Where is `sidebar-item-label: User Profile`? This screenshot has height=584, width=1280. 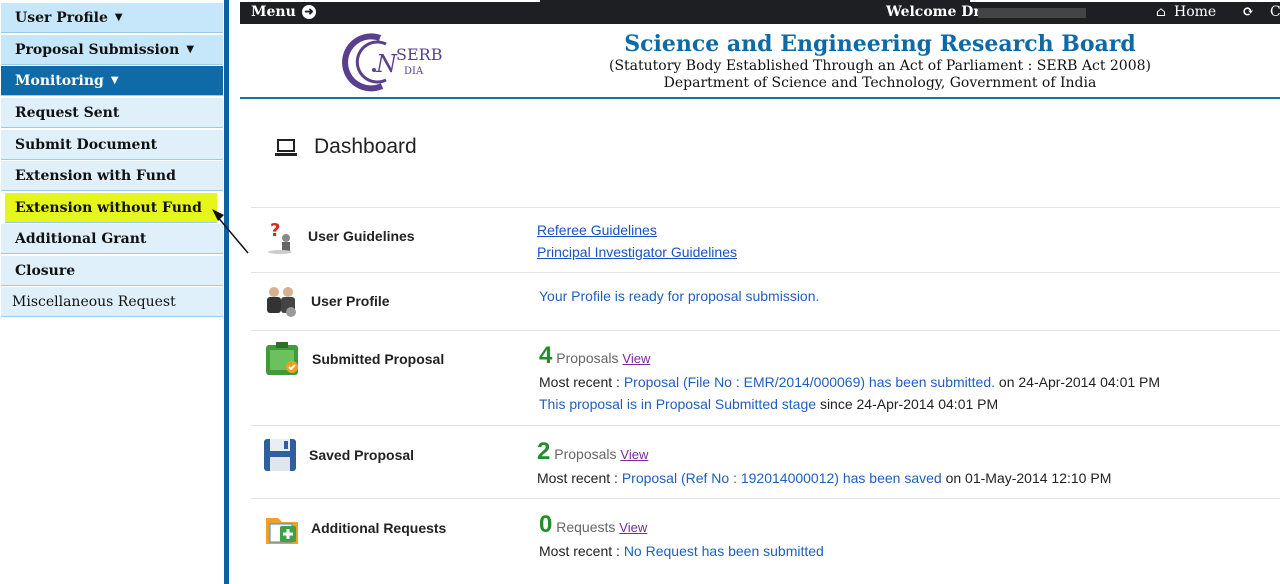 sidebar-item-label: User Profile is located at coordinates (61, 17).